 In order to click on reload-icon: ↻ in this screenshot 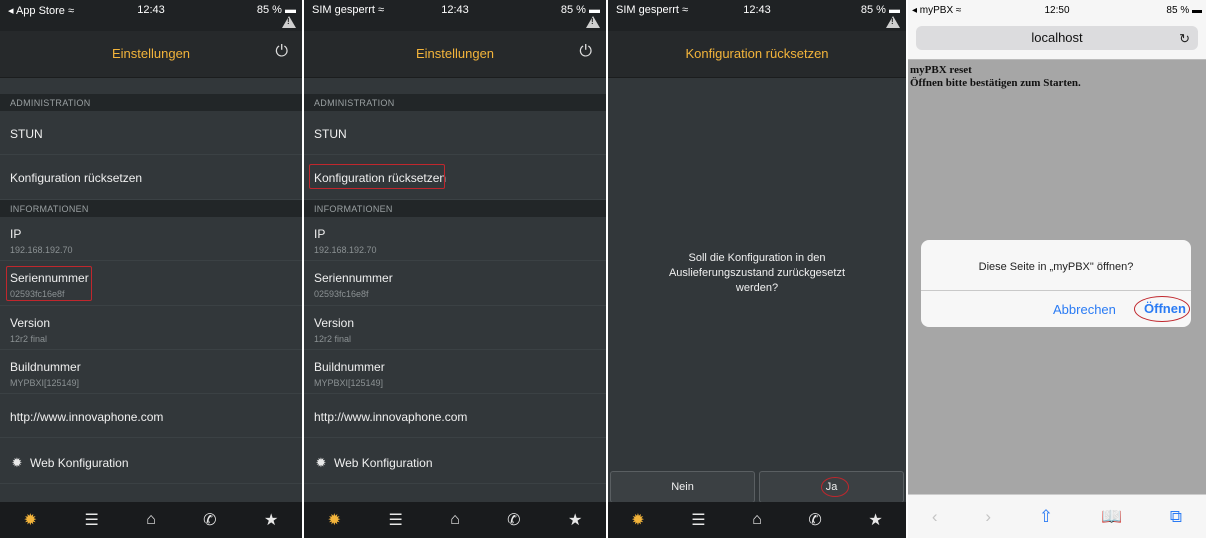, I will do `click(1184, 39)`.